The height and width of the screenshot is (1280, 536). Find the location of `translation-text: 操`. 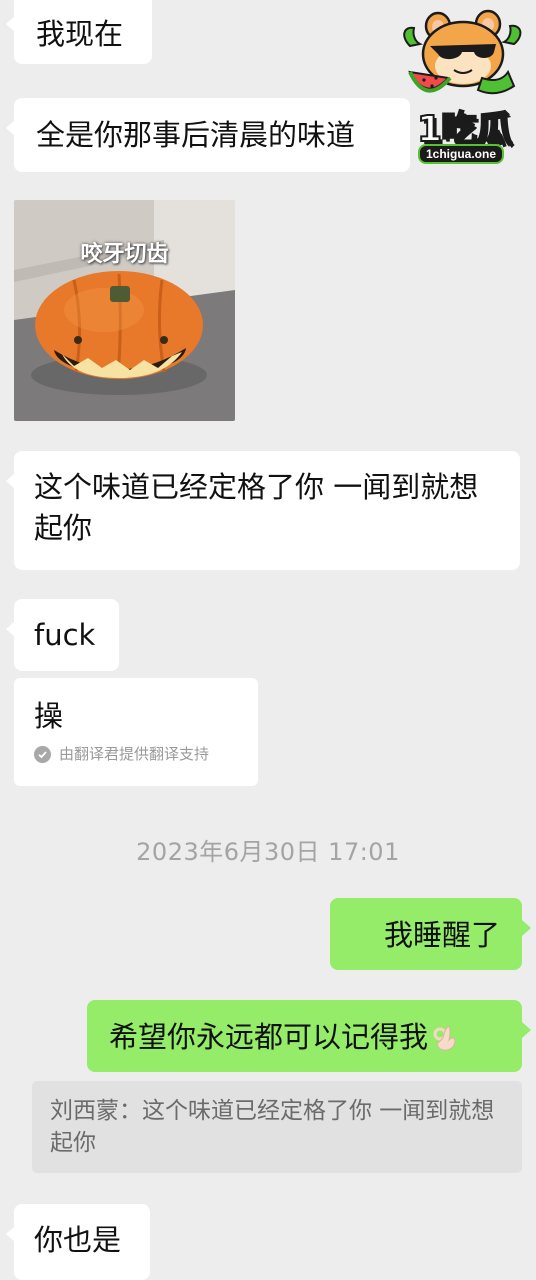

translation-text: 操 is located at coordinates (49, 716).